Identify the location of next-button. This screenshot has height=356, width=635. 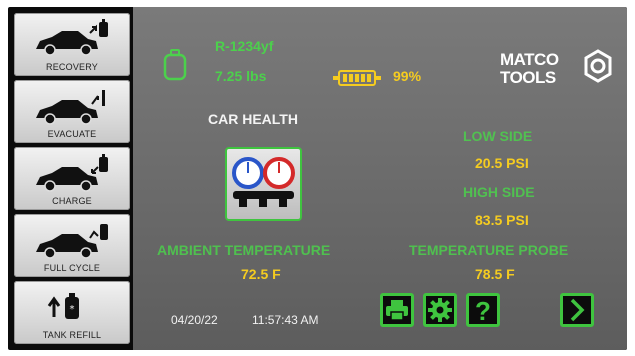
(577, 310).